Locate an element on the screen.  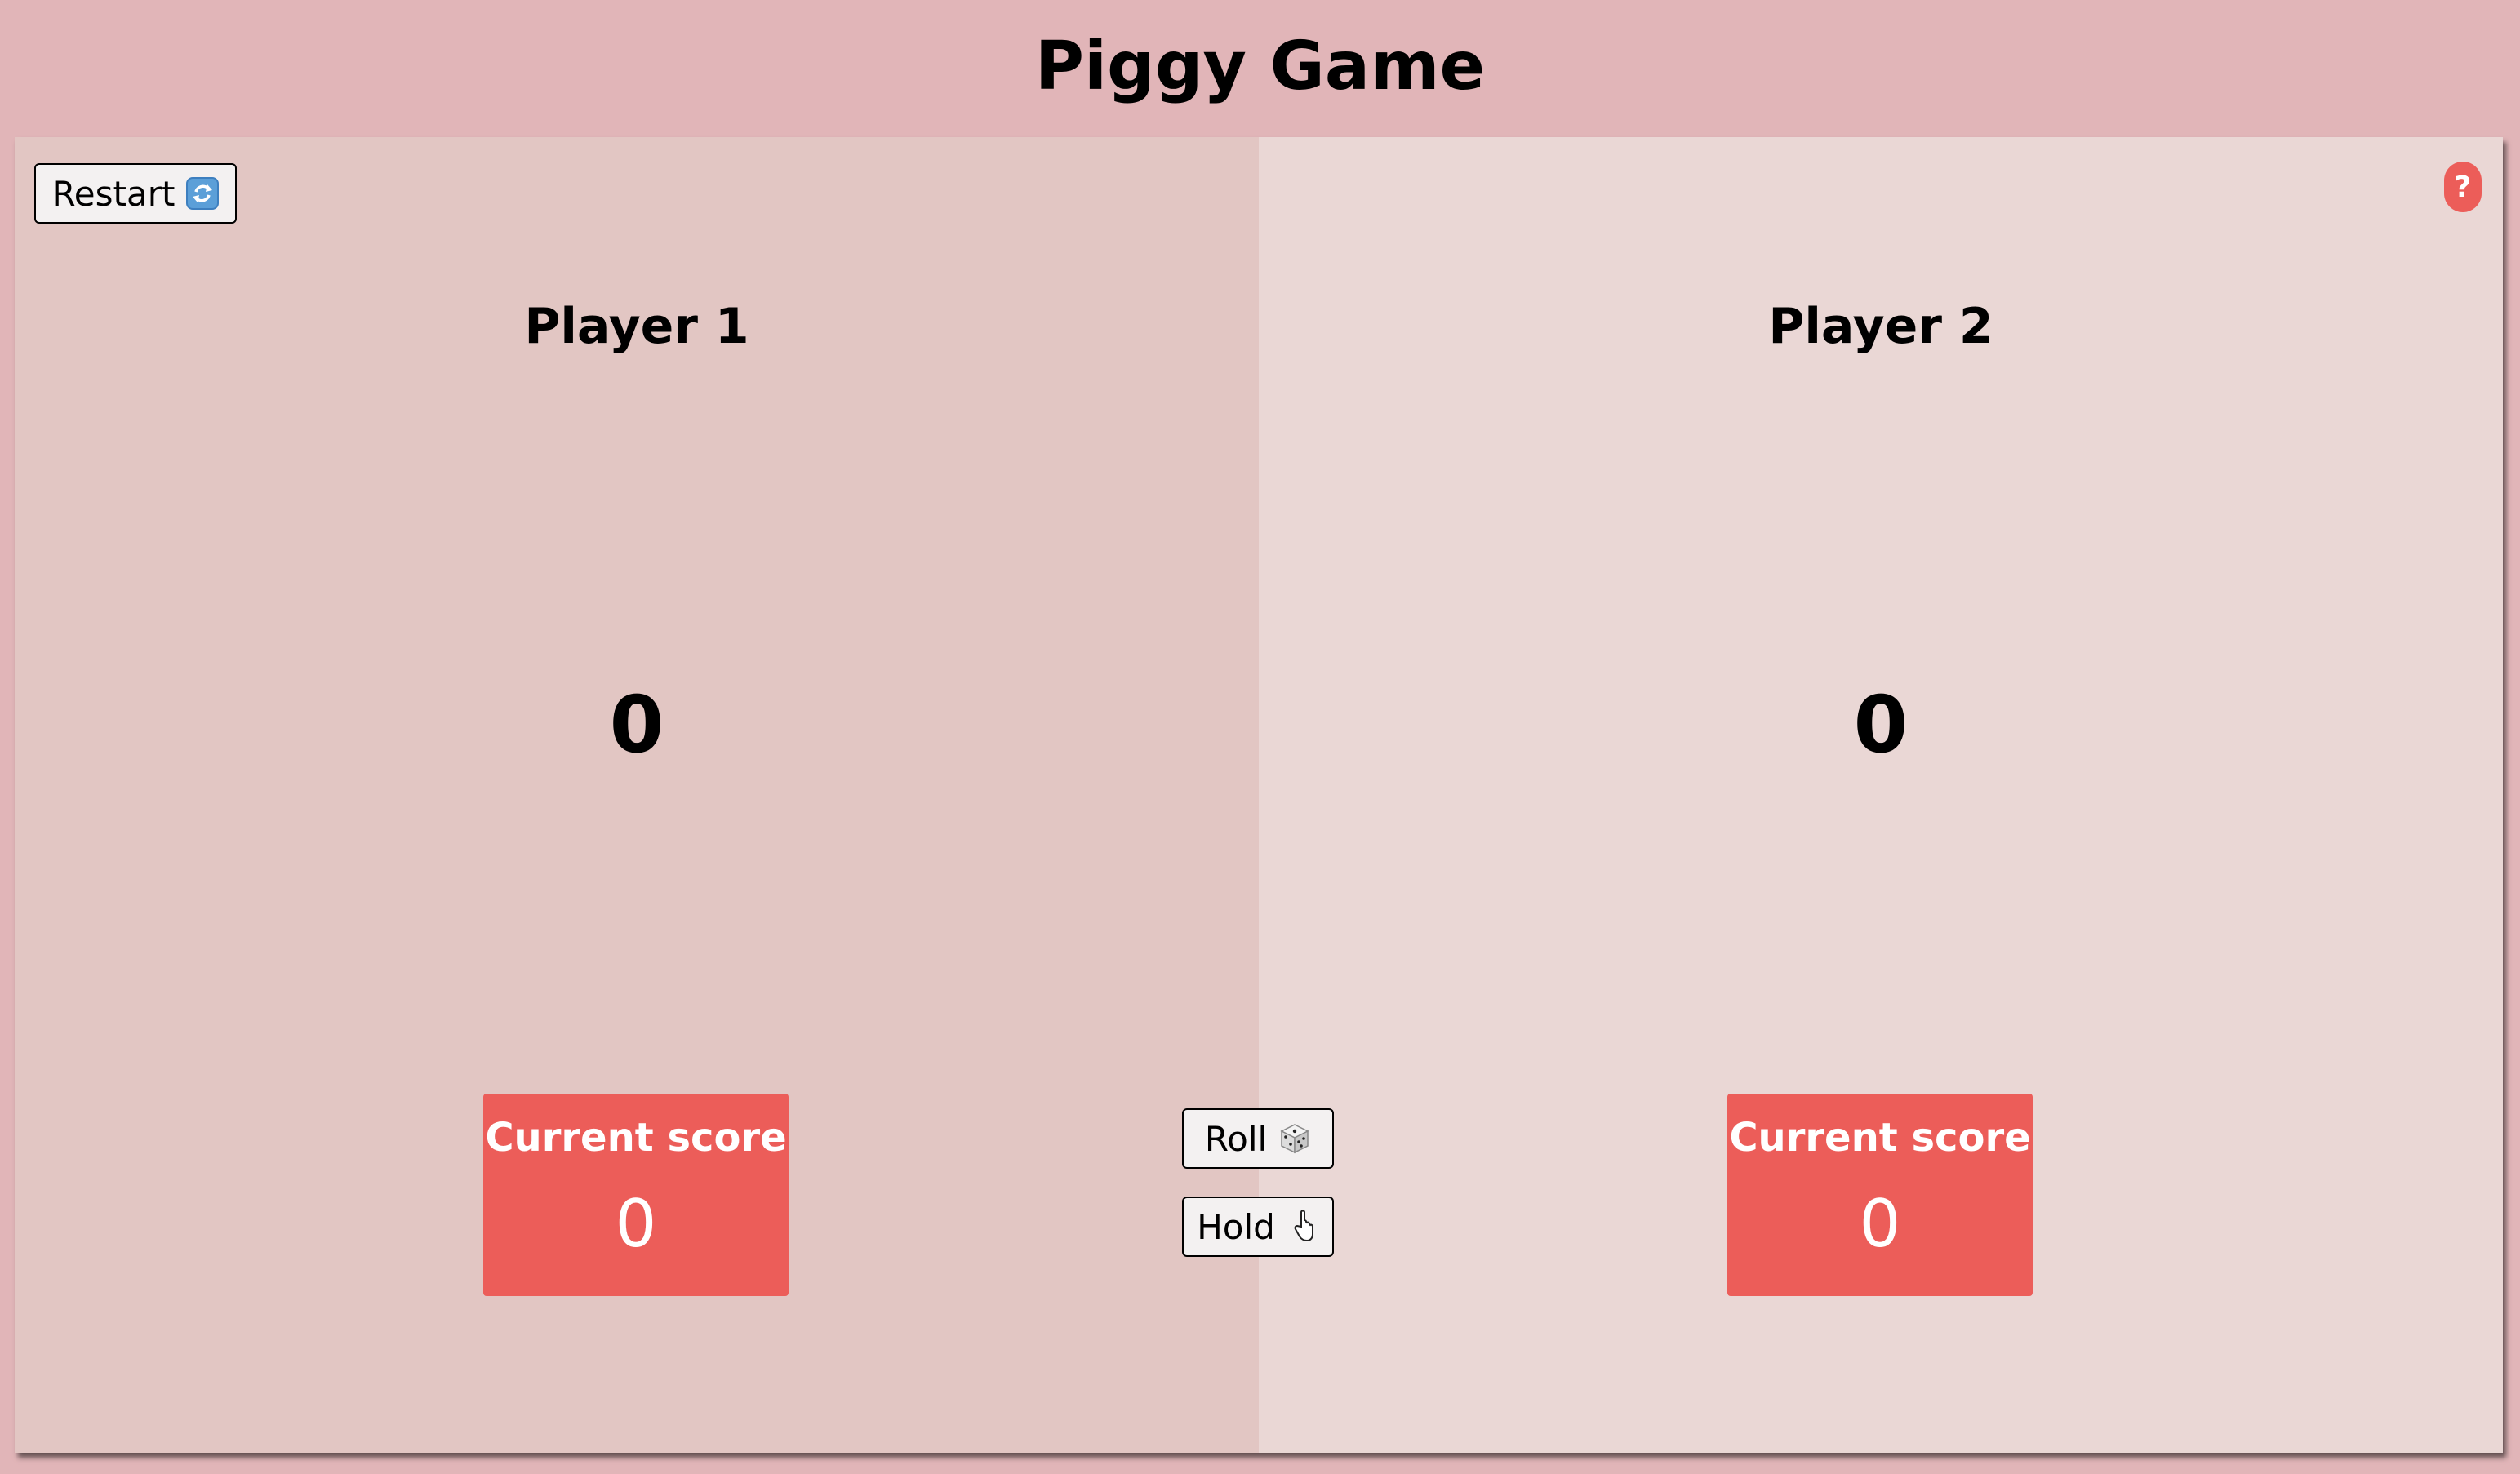
player-1-current-label: Current score is located at coordinates (636, 1138).